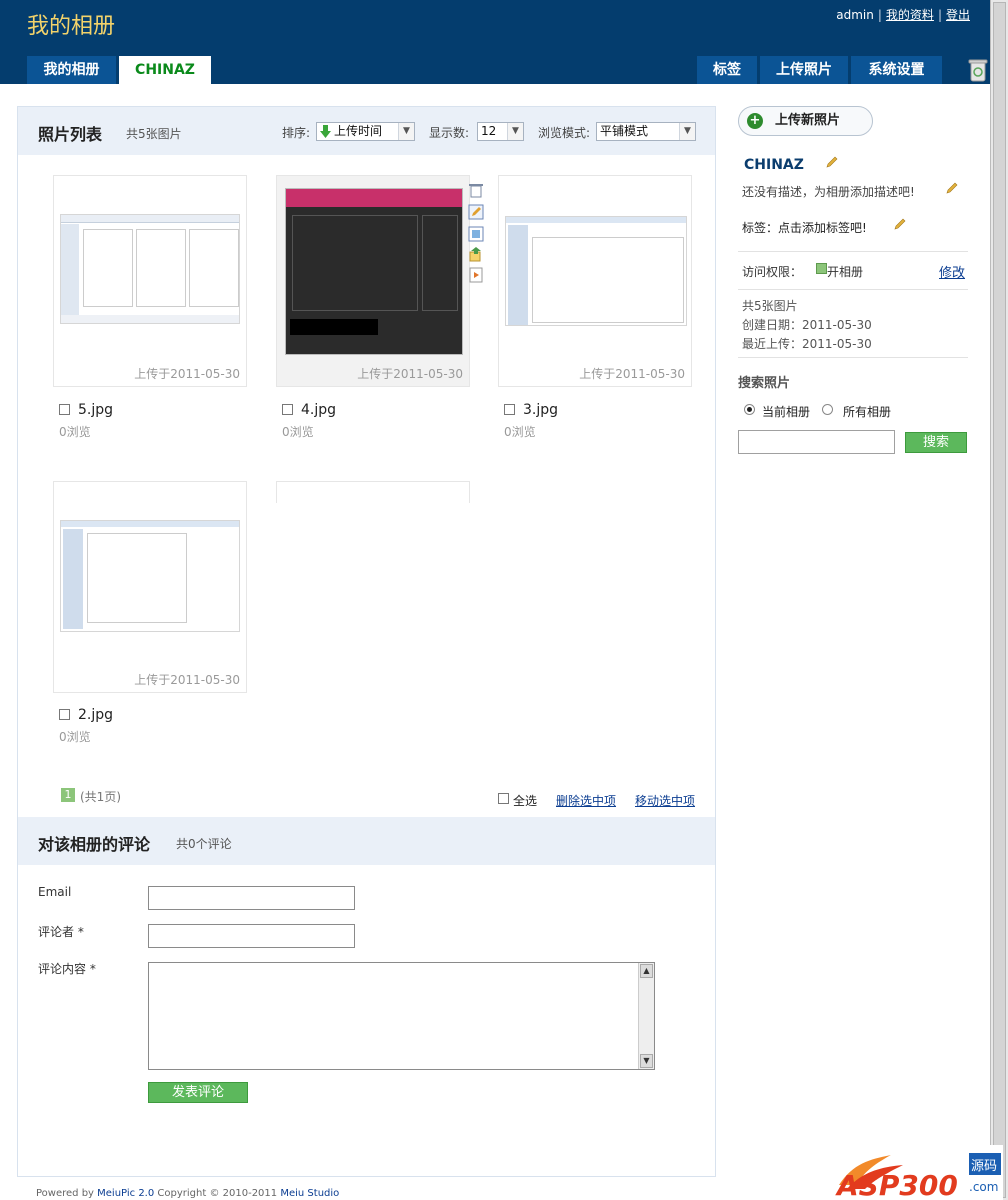  I want to click on view-mode-select: 平铺模式 ▼, so click(646, 131).